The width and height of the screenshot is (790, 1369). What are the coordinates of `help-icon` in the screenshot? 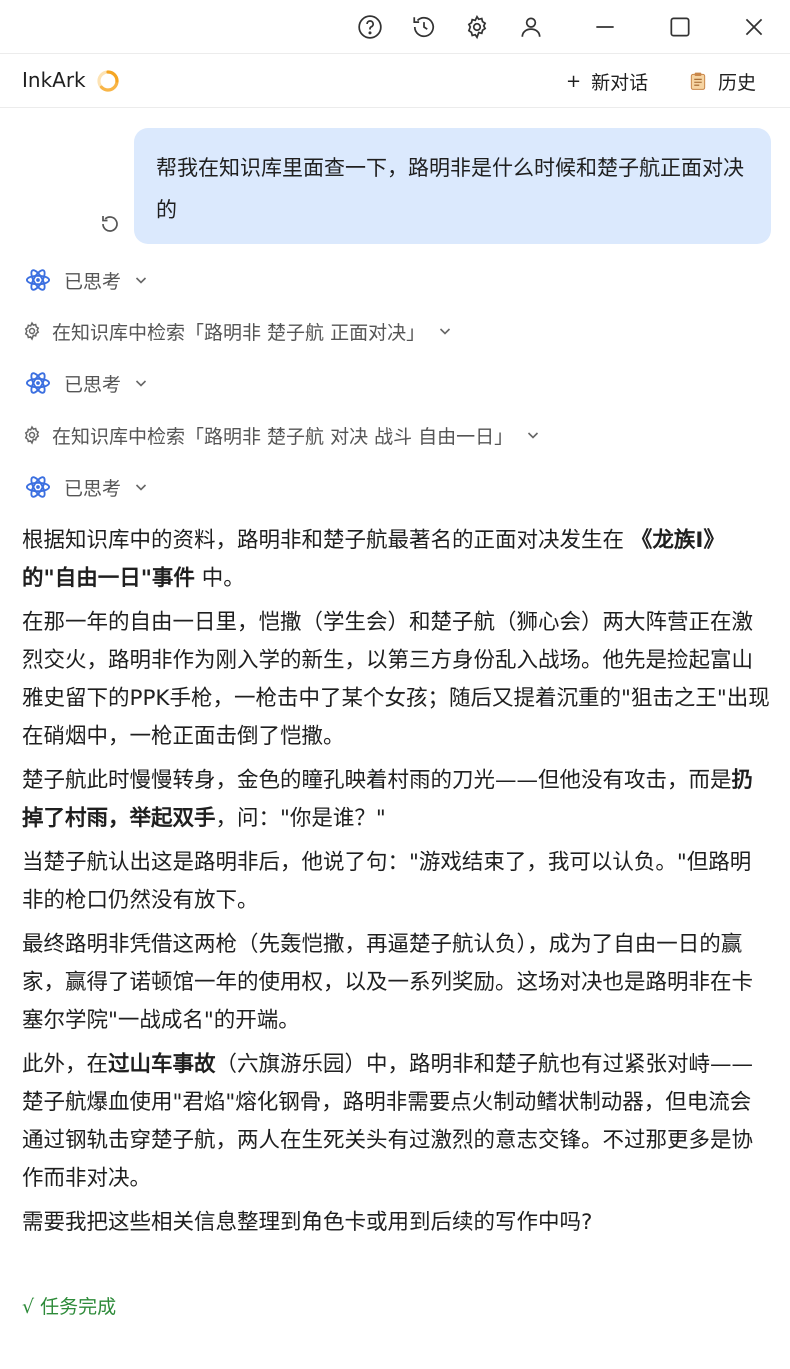 It's located at (370, 27).